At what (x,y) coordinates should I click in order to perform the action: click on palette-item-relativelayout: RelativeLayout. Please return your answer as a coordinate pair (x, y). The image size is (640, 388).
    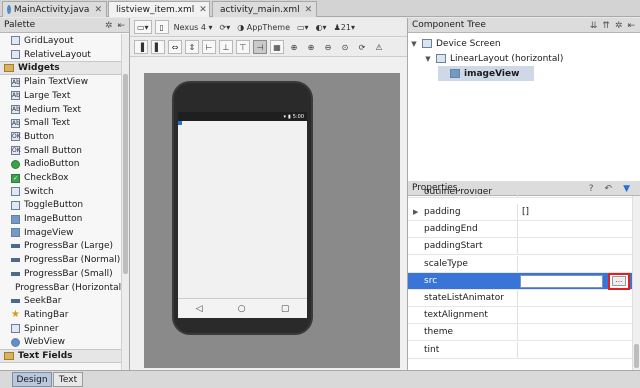
    Looking at the image, I should click on (61, 55).